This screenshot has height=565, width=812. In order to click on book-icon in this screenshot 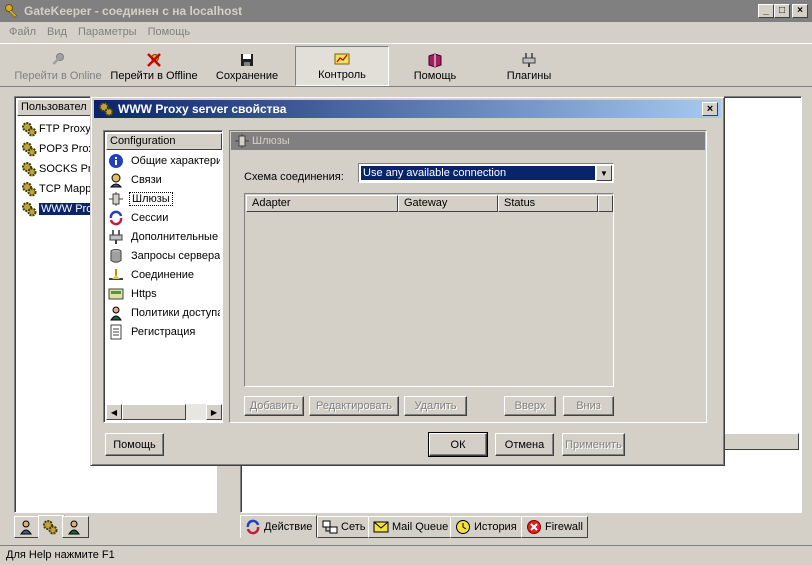, I will do `click(435, 60)`.